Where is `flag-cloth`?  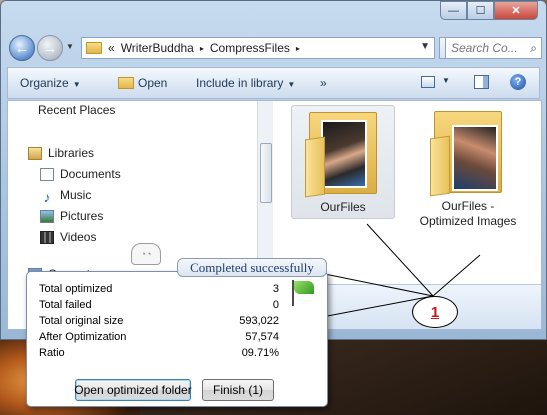 flag-cloth is located at coordinates (304, 287).